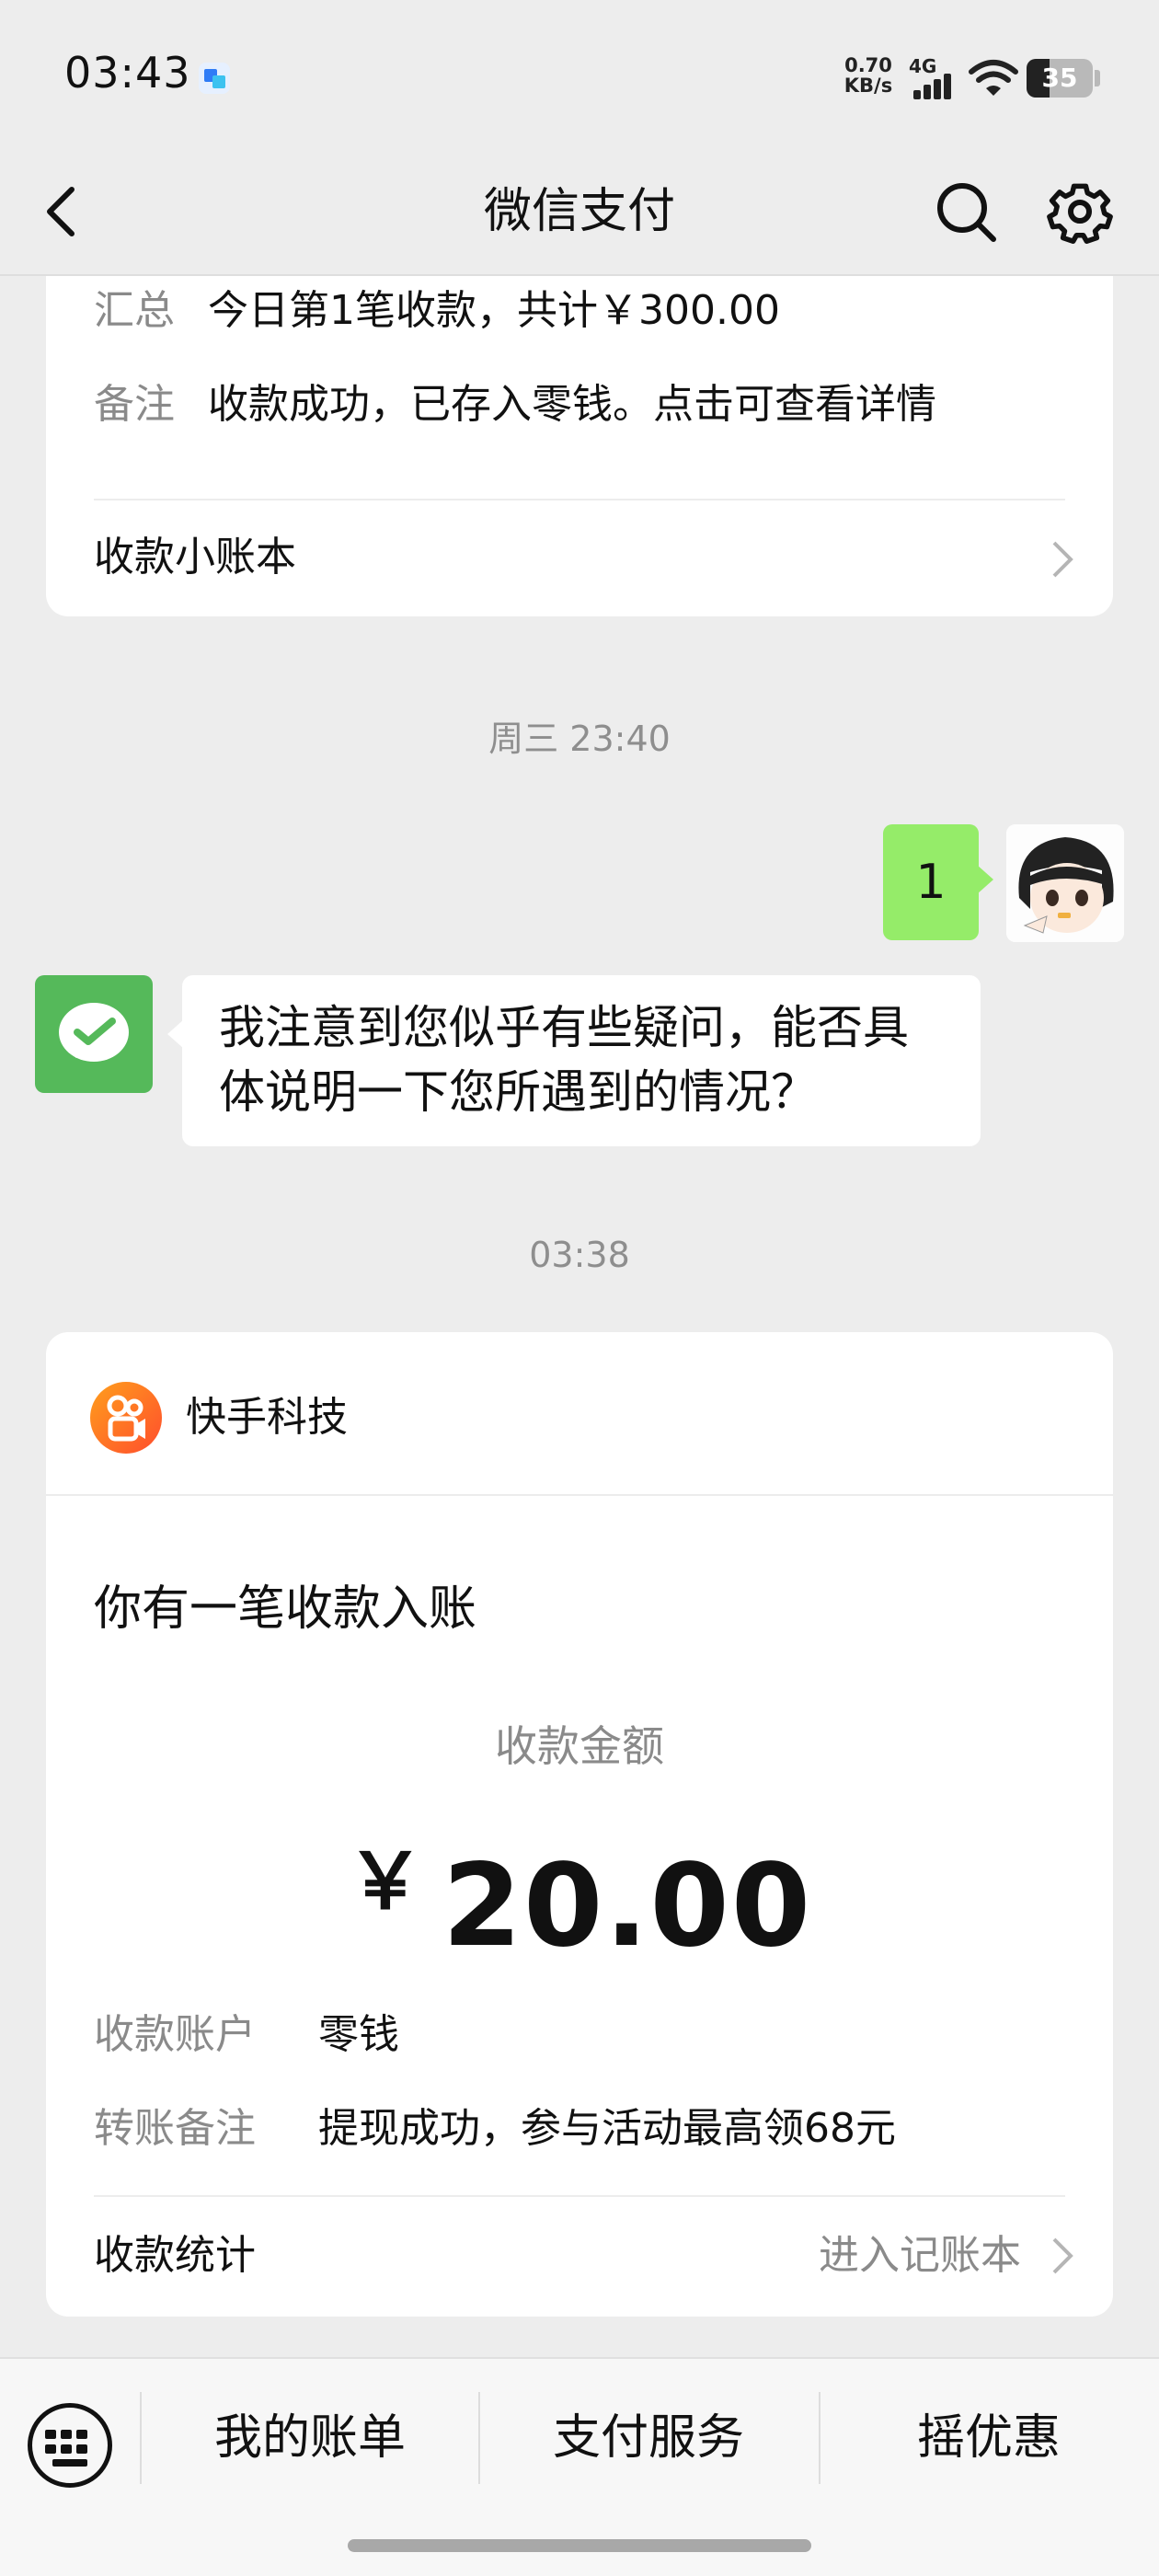  I want to click on payment-amount: ￥ 20.00, so click(579, 1896).